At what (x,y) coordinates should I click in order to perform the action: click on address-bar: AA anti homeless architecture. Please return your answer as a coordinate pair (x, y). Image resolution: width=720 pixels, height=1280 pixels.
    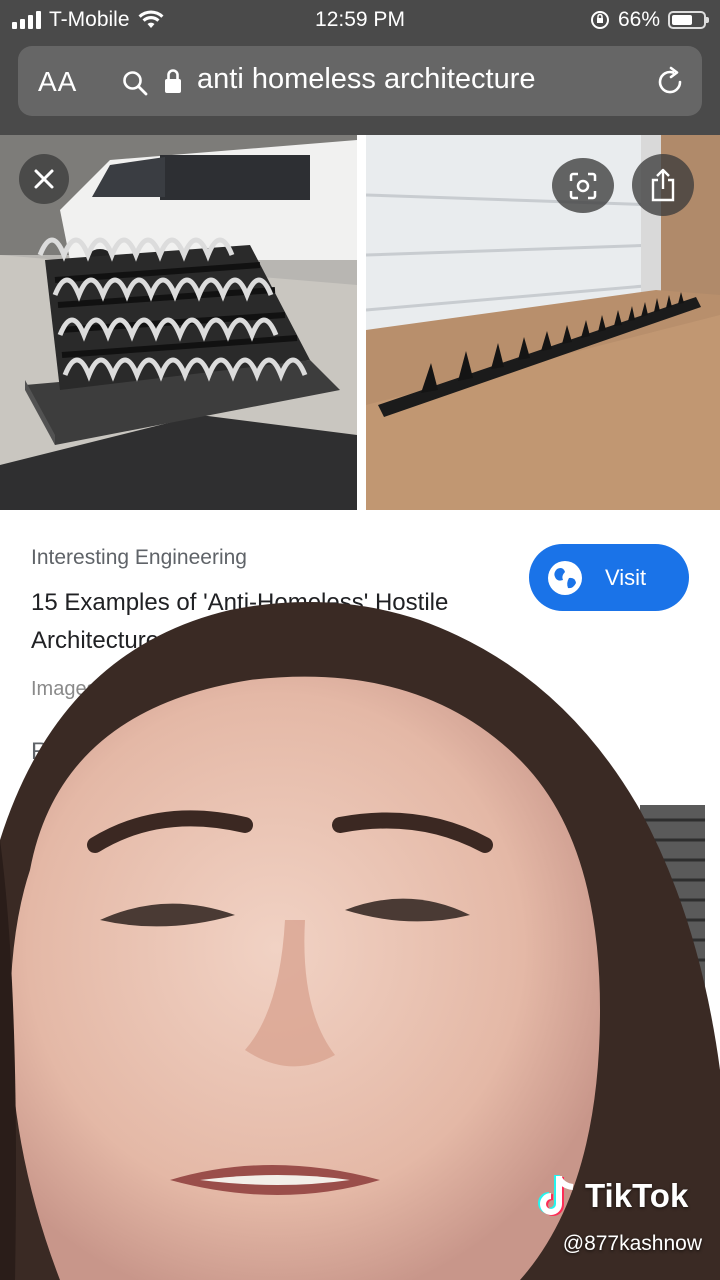
    Looking at the image, I should click on (360, 81).